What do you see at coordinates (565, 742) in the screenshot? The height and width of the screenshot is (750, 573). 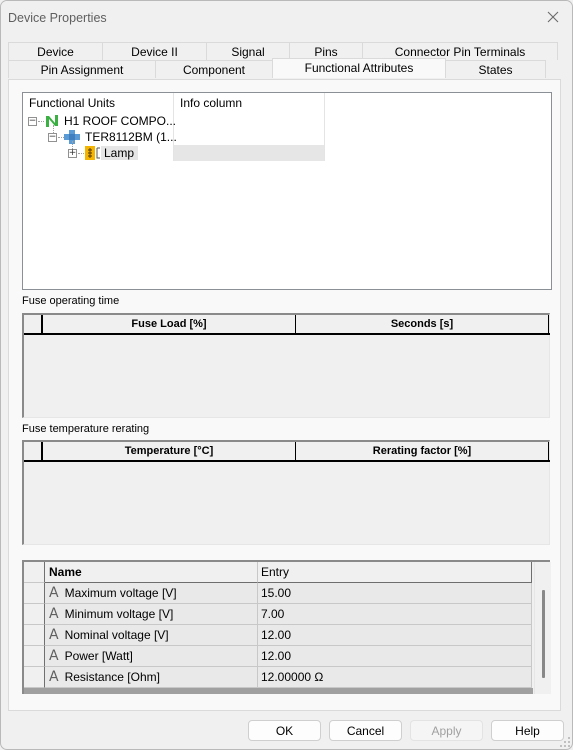 I see `resize-grip-icon` at bounding box center [565, 742].